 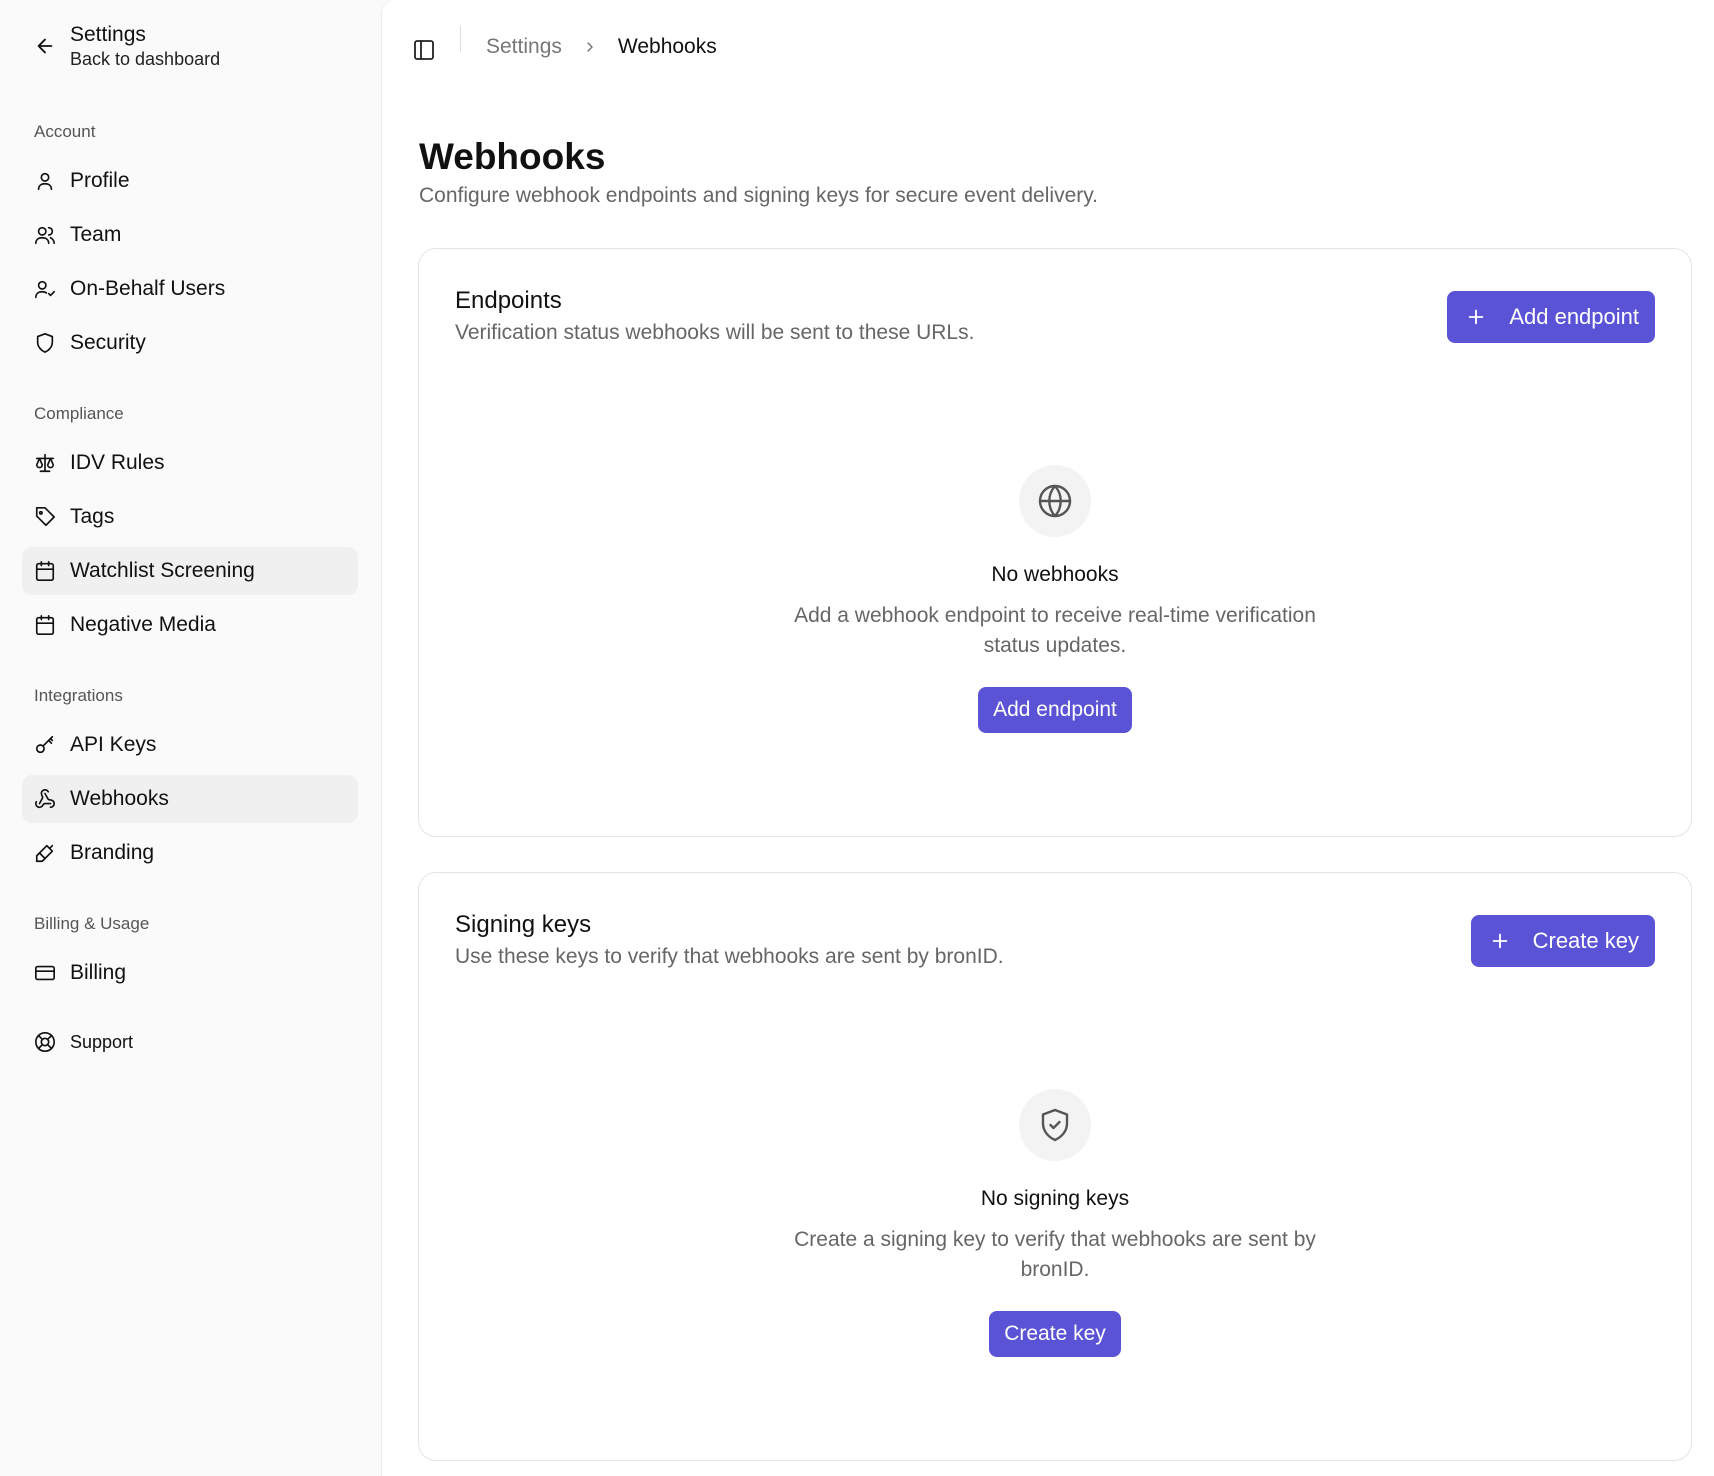 I want to click on breadcrumb-current: Webhooks, so click(x=667, y=46).